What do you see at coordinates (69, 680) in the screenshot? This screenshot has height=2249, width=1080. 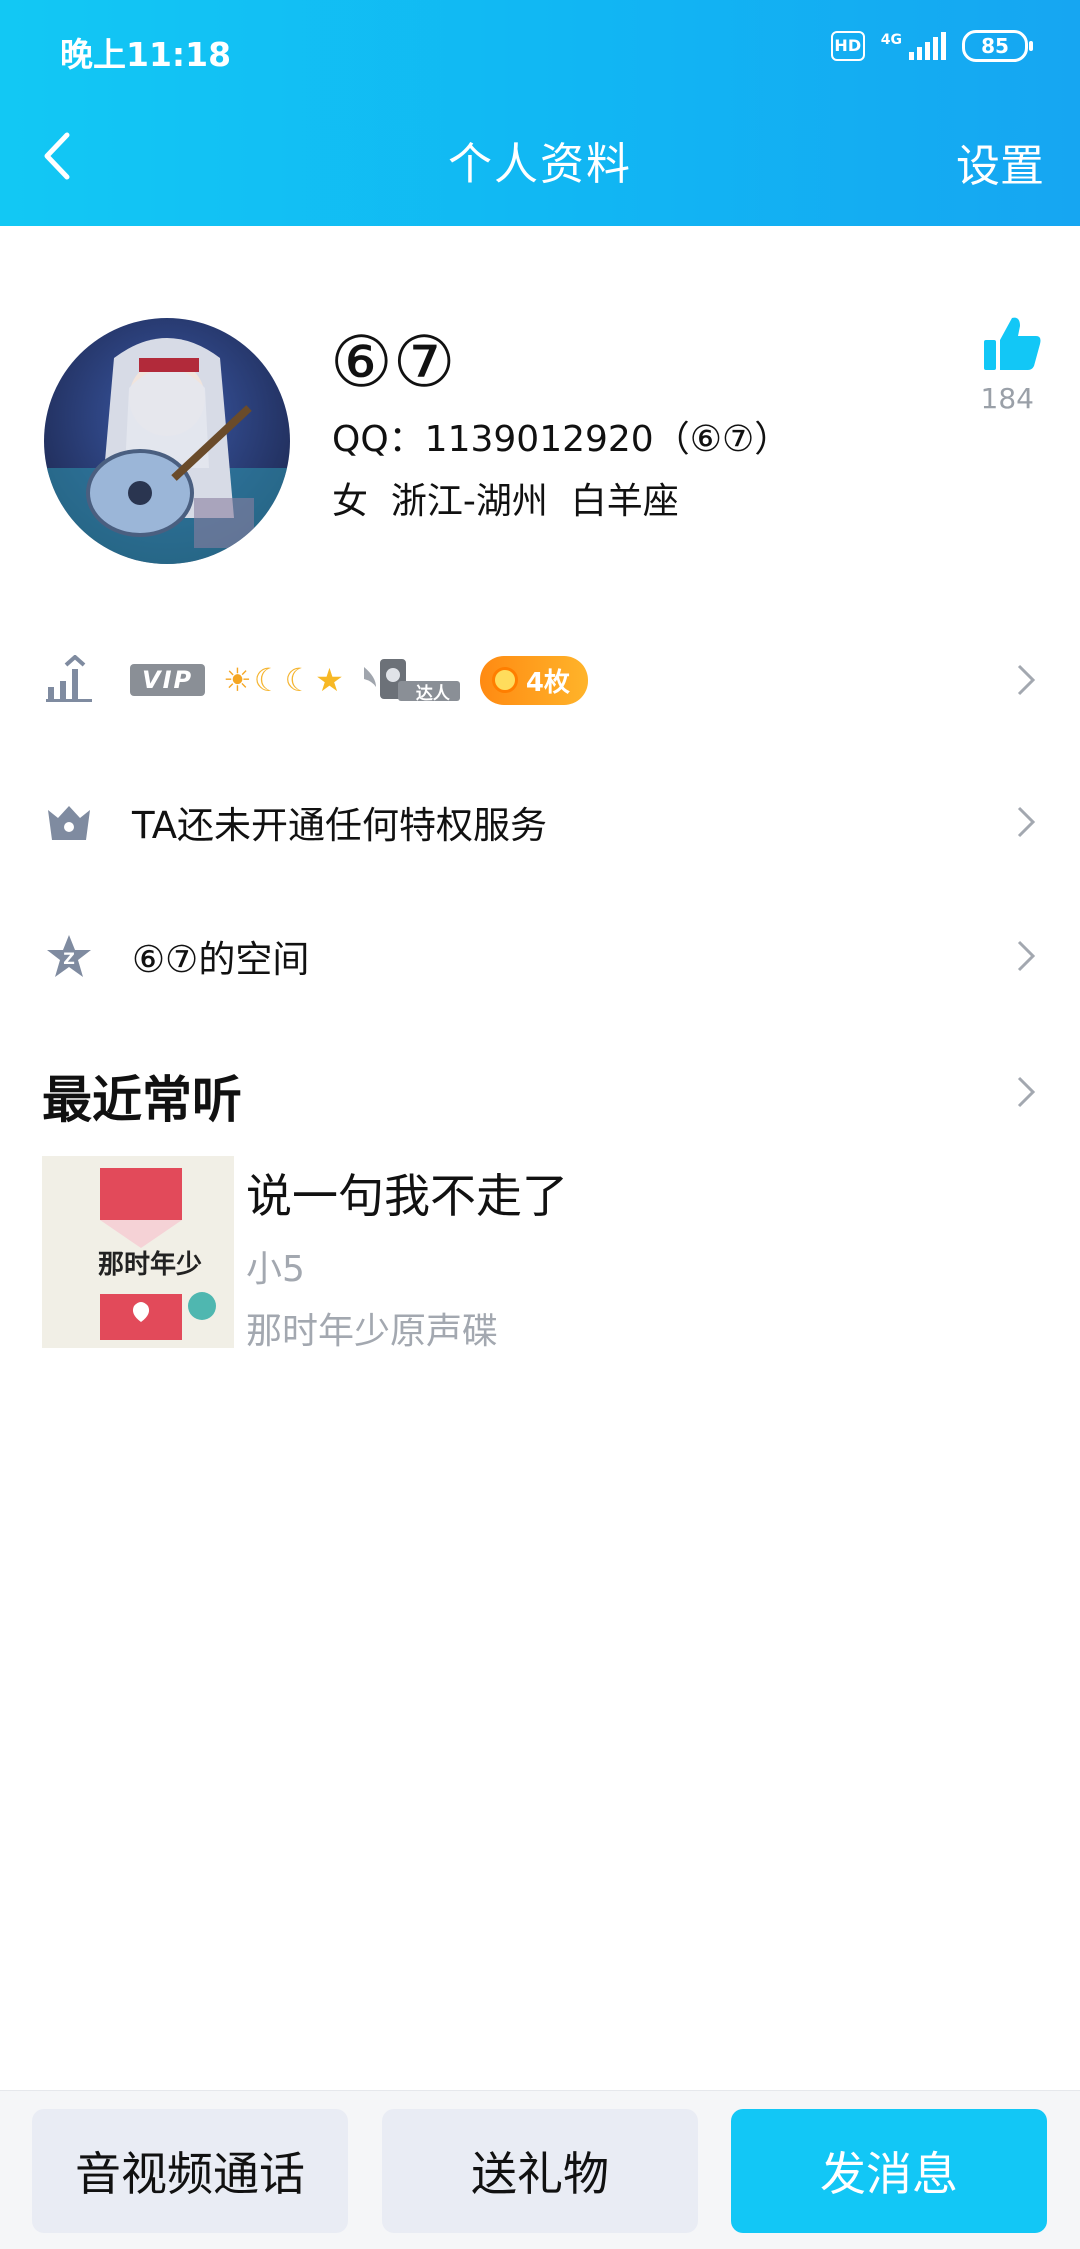 I see `level-chart-icon` at bounding box center [69, 680].